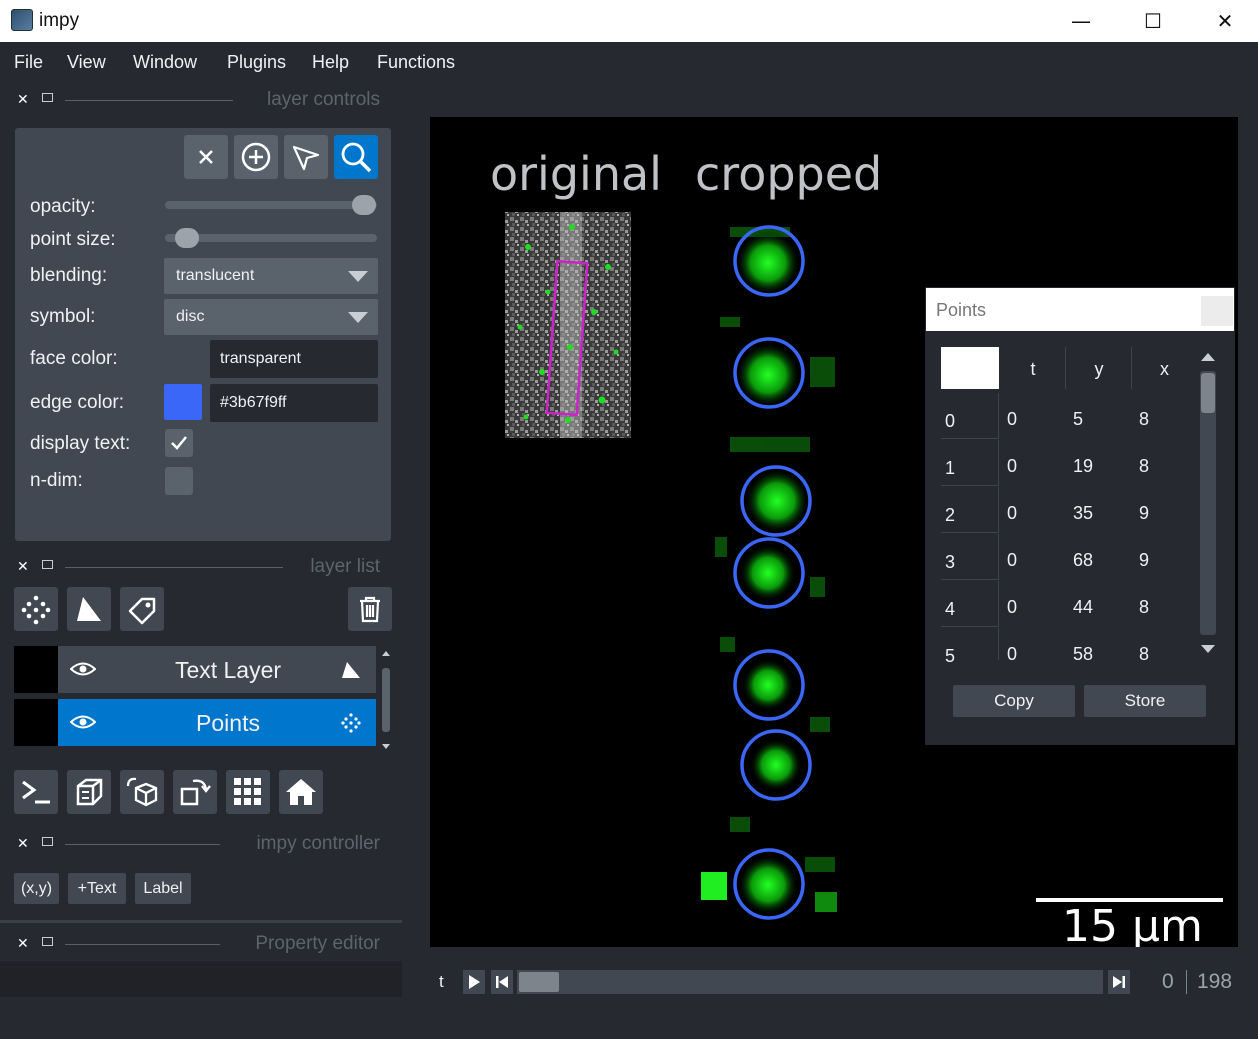  What do you see at coordinates (89, 609) in the screenshot?
I see `new-shapes-layer-button` at bounding box center [89, 609].